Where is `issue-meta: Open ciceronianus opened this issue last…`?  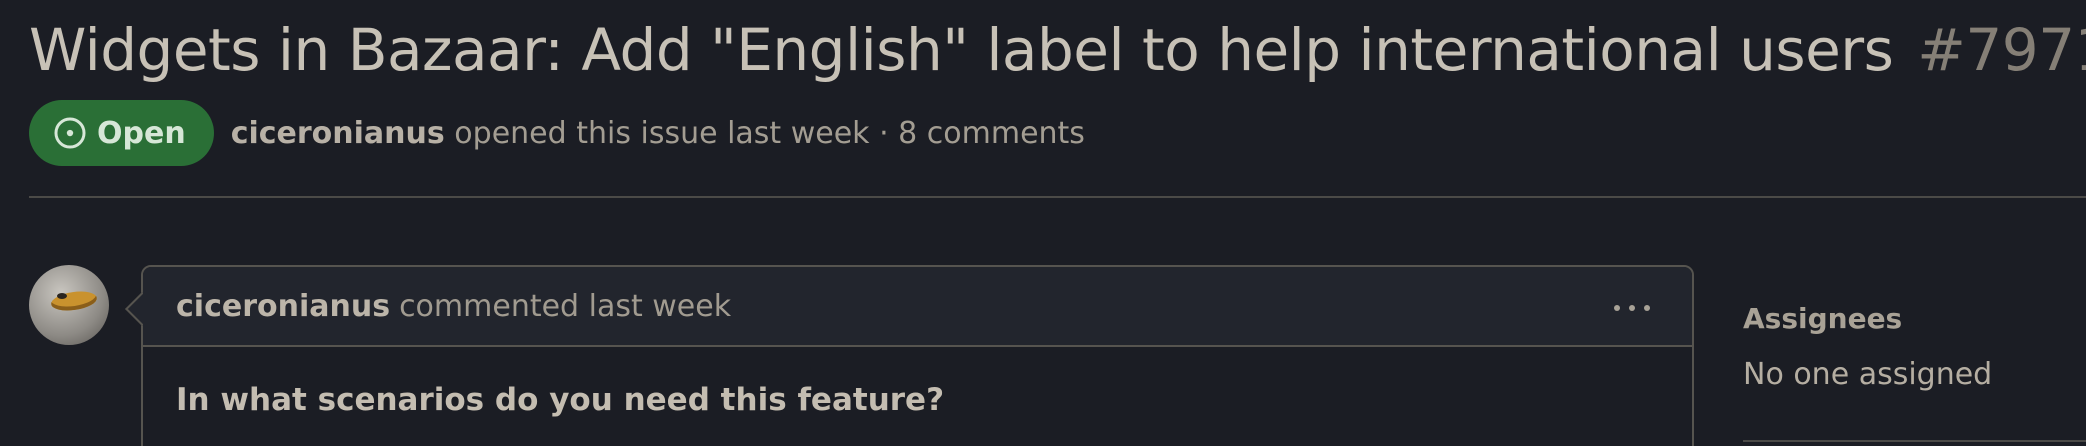
issue-meta: Open ciceronianus opened this issue last… is located at coordinates (557, 133).